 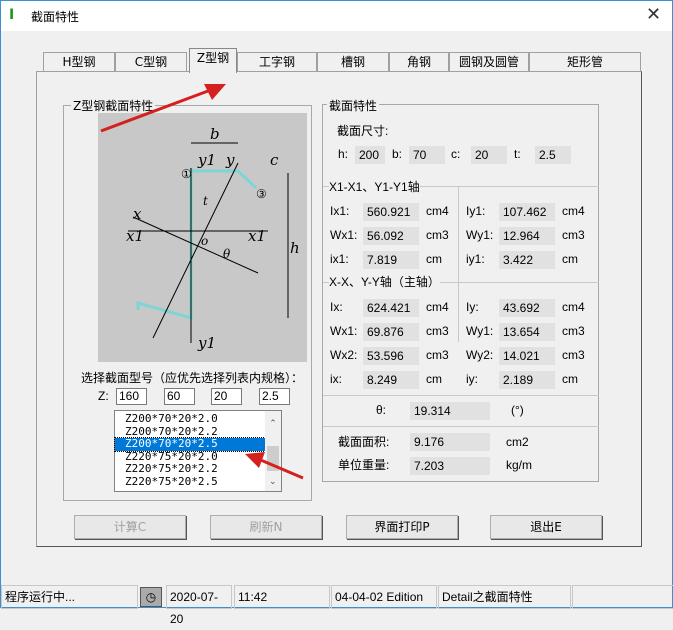 I want to click on tab-label: Z型钢, so click(x=213, y=58).